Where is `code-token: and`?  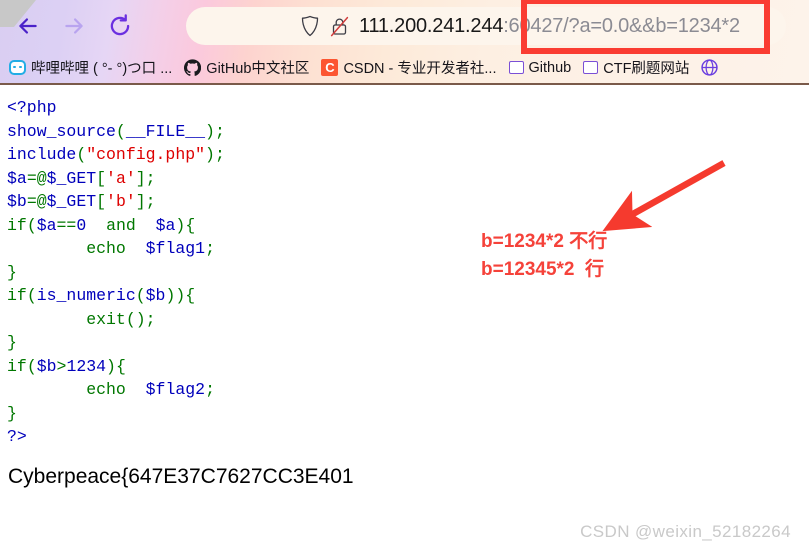
code-token: and is located at coordinates (121, 225).